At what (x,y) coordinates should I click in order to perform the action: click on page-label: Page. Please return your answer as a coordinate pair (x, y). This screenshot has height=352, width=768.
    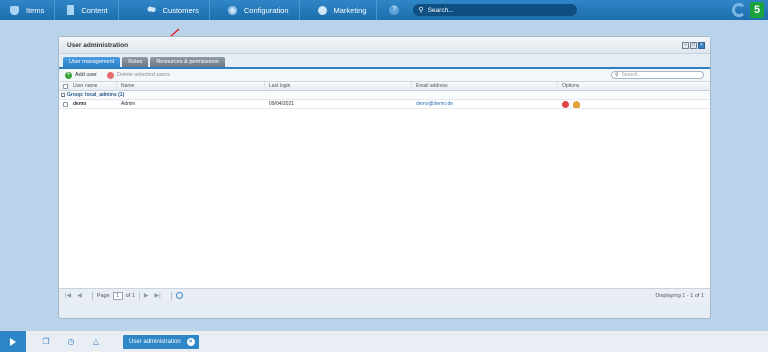
    Looking at the image, I should click on (103, 295).